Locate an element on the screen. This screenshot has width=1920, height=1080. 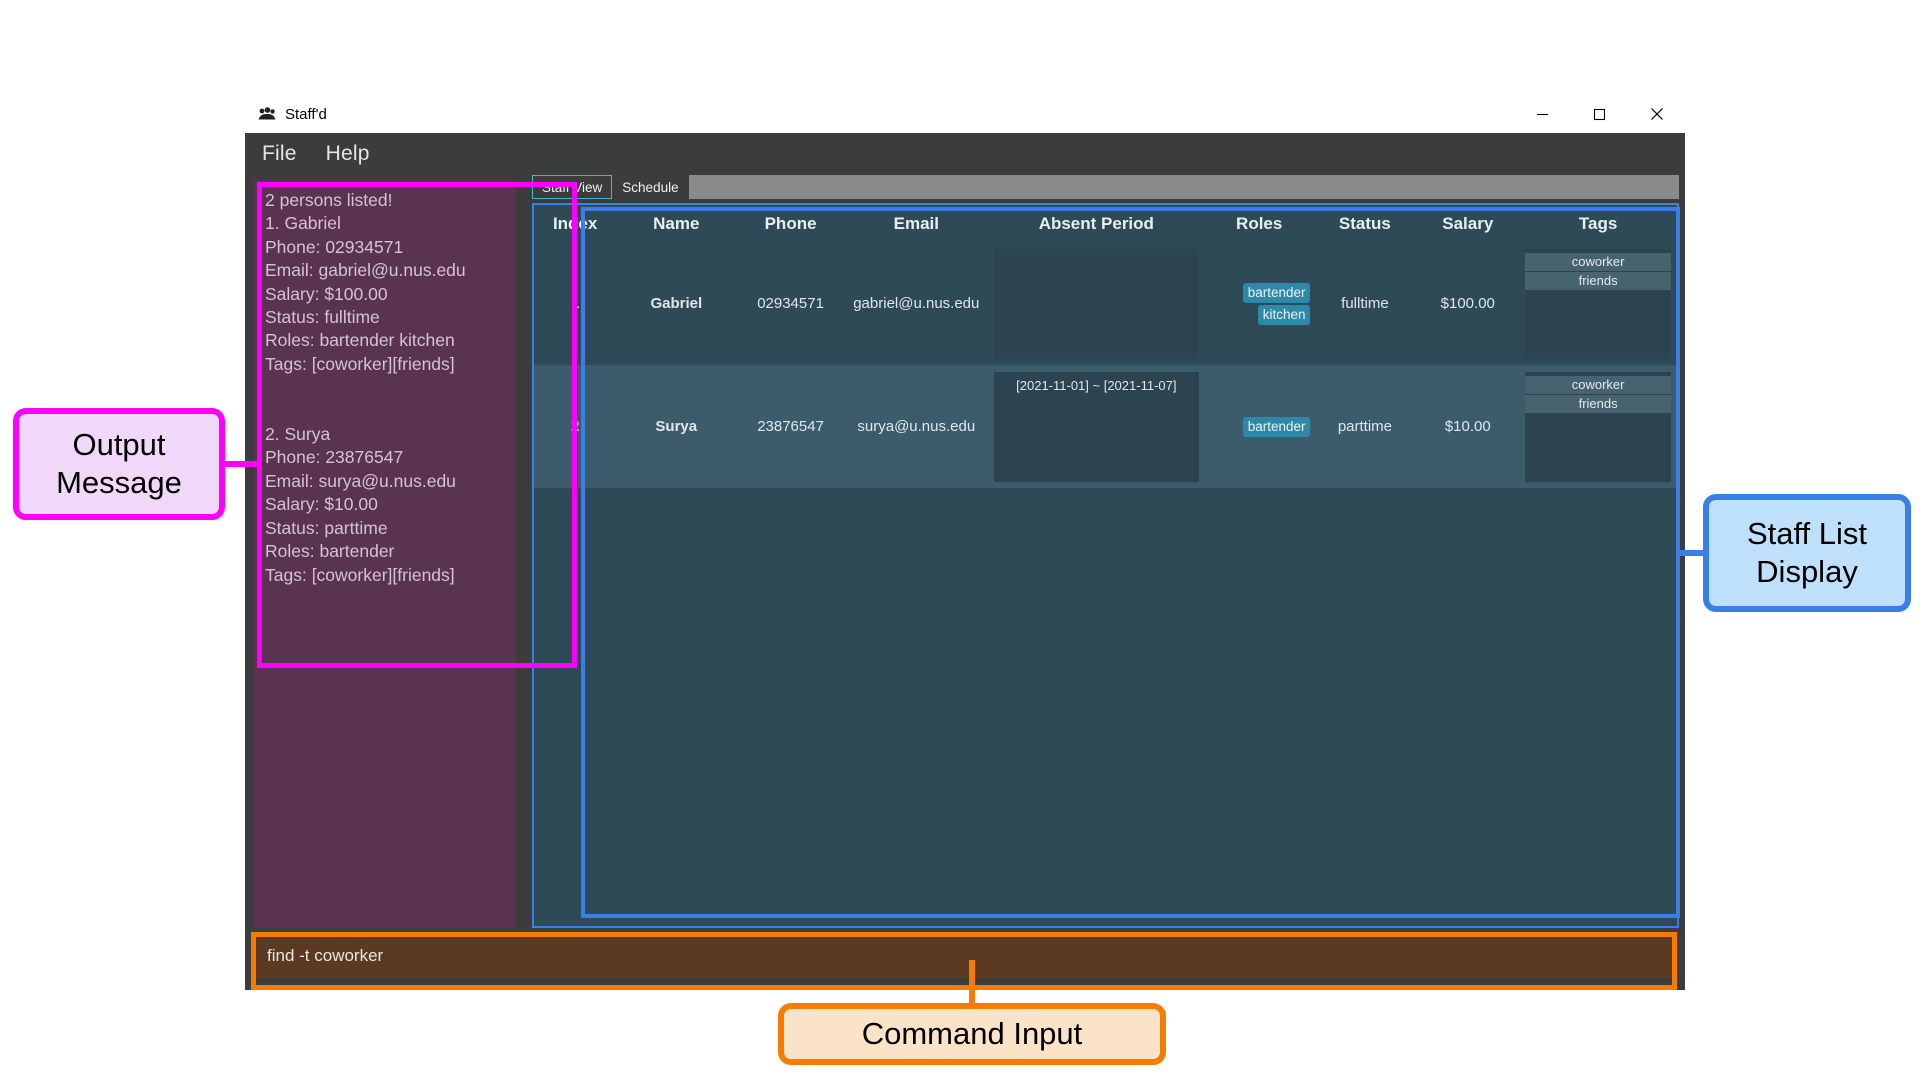
annotation-command-input: Command Input is located at coordinates (972, 1034).